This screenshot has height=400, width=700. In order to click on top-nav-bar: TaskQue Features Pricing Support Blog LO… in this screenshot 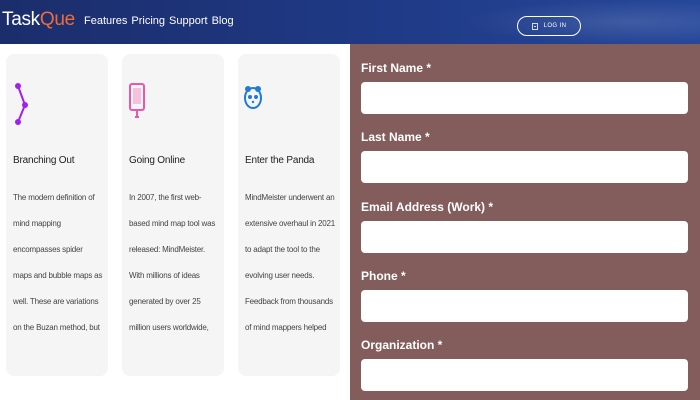, I will do `click(350, 22)`.